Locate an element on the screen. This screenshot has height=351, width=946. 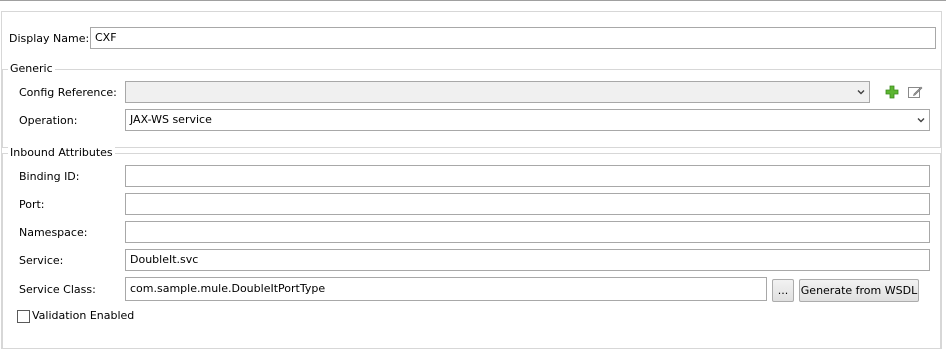
binding-id-label: Binding ID: is located at coordinates (49, 176).